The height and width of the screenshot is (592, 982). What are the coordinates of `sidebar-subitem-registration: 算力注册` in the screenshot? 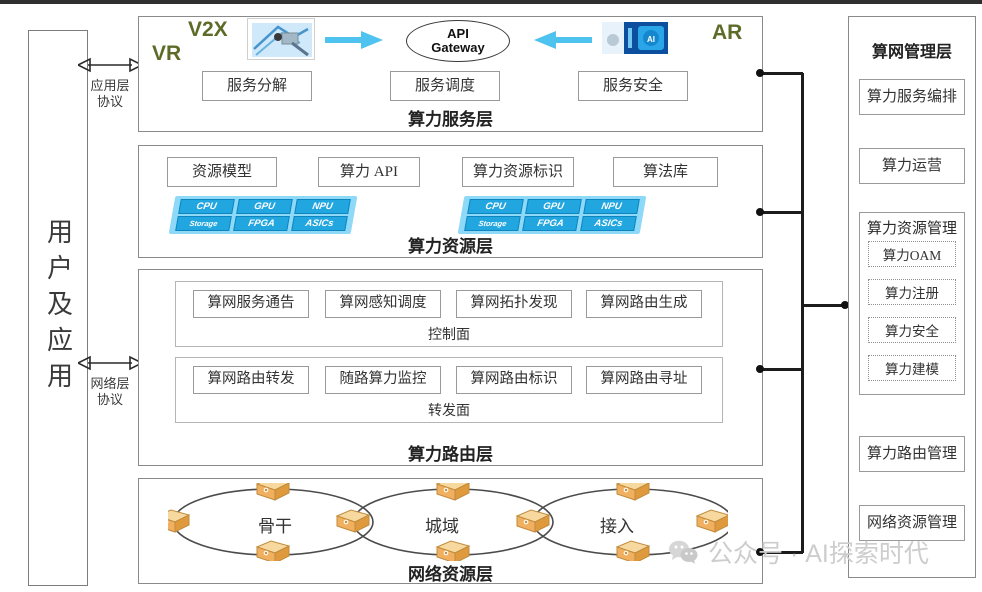 It's located at (912, 292).